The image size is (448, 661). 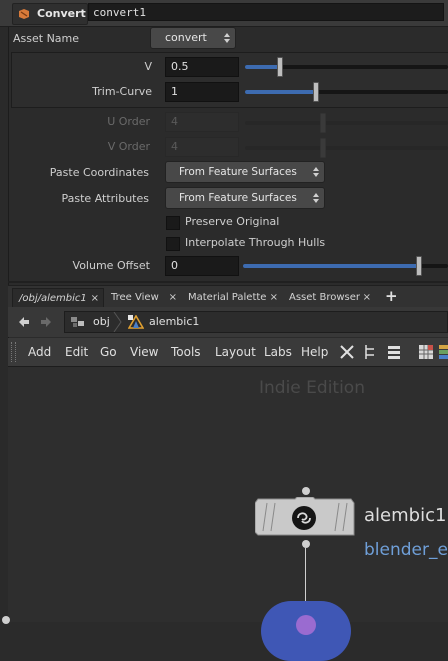 What do you see at coordinates (255, 242) in the screenshot?
I see `interpolate-hulls-label: Interpolate Through Hulls` at bounding box center [255, 242].